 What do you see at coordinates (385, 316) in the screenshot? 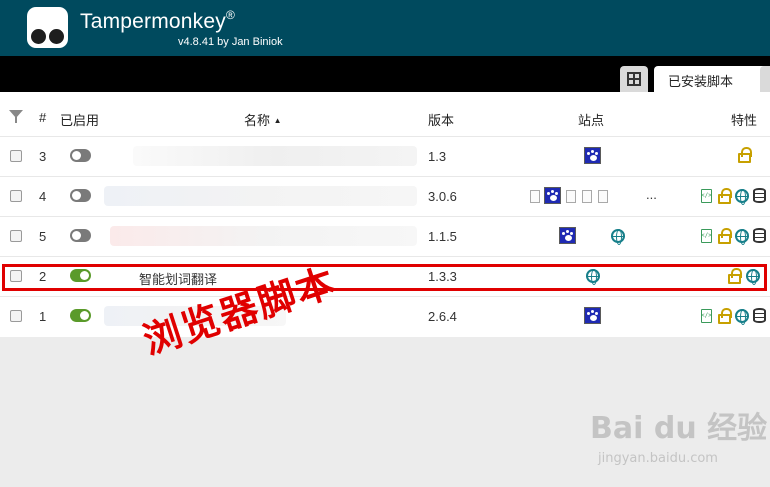
I see `table-row: 1 2.6.4` at bounding box center [385, 316].